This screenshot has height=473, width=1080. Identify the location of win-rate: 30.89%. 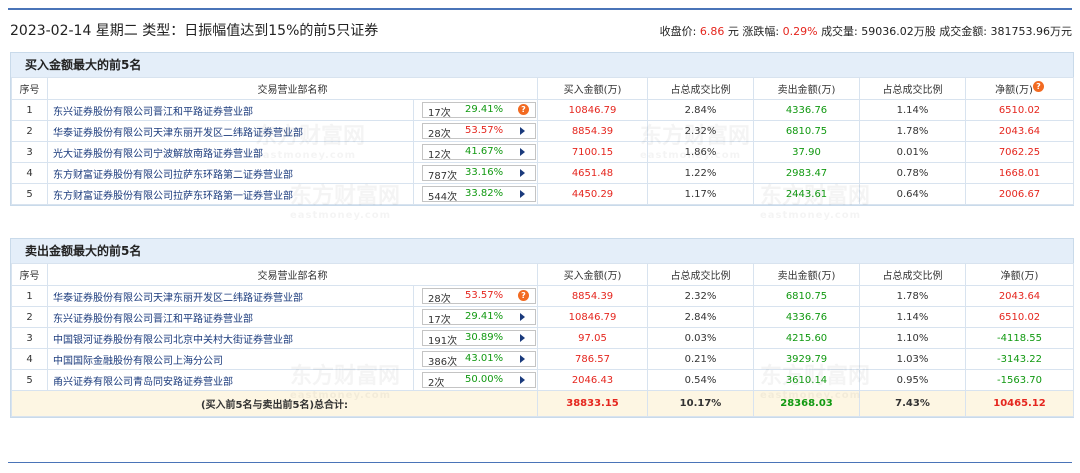
(484, 337).